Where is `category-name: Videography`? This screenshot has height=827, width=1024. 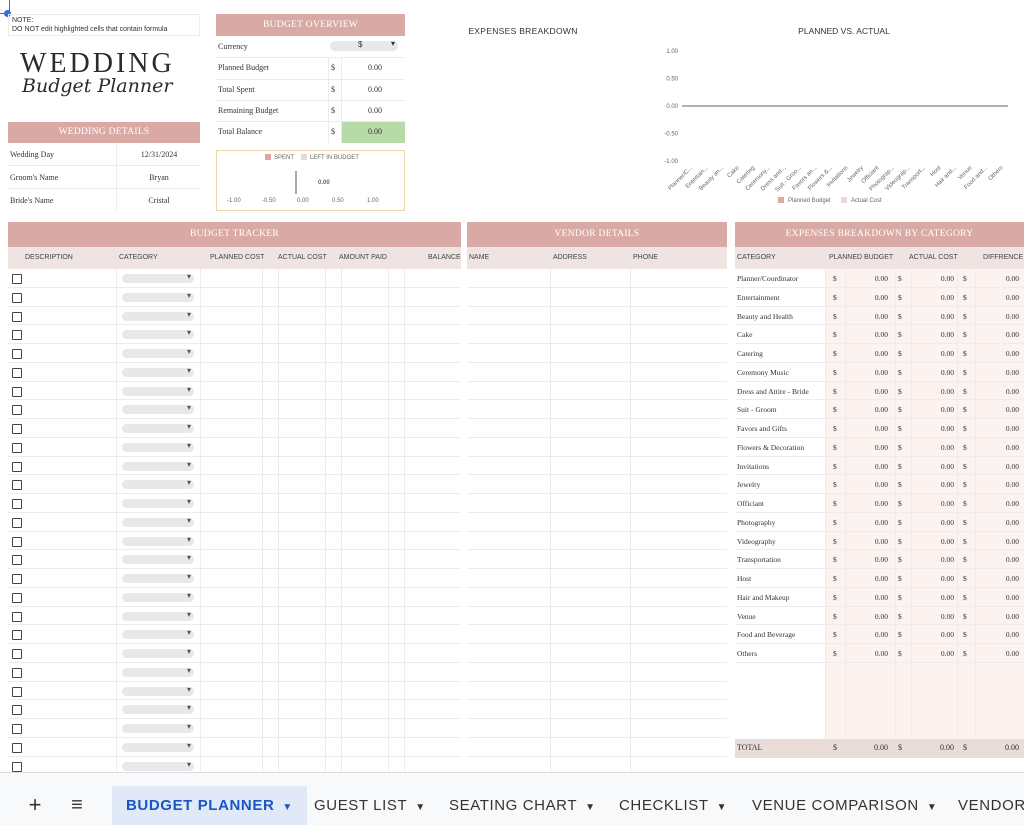
category-name: Videography is located at coordinates (756, 541).